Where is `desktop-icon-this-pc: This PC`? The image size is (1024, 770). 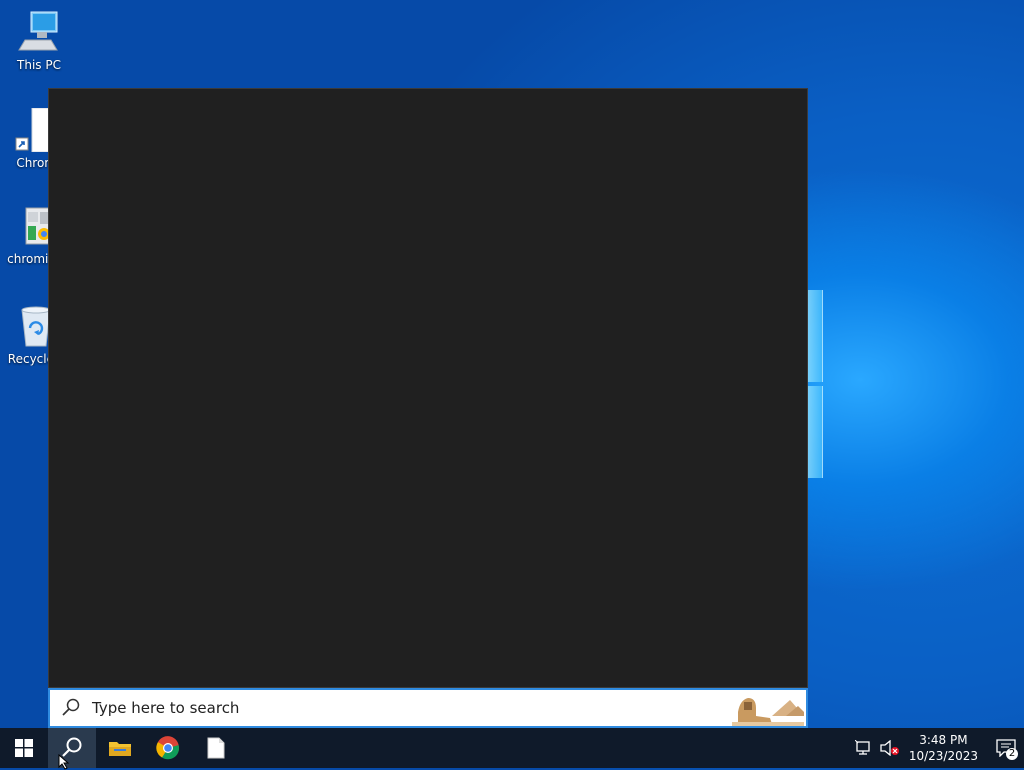 desktop-icon-this-pc: This PC is located at coordinates (39, 41).